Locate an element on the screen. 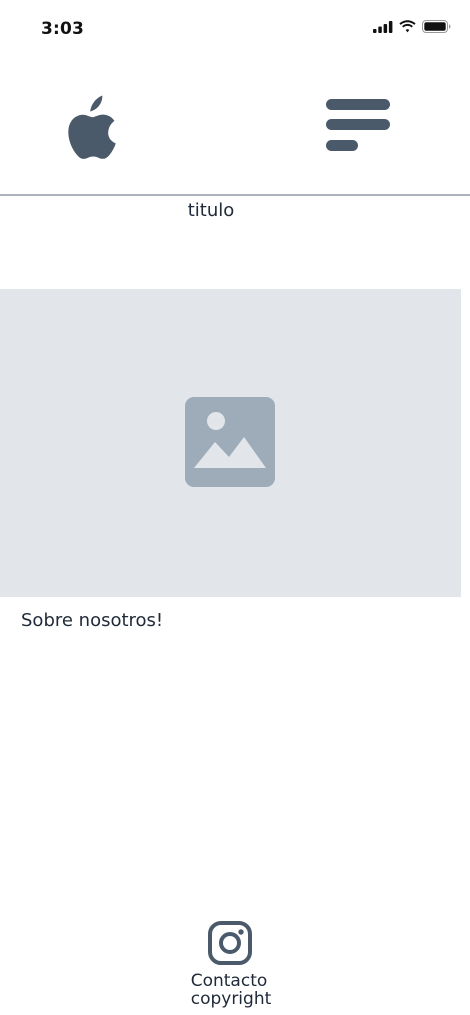  cellular-signal-icon is located at coordinates (383, 26).